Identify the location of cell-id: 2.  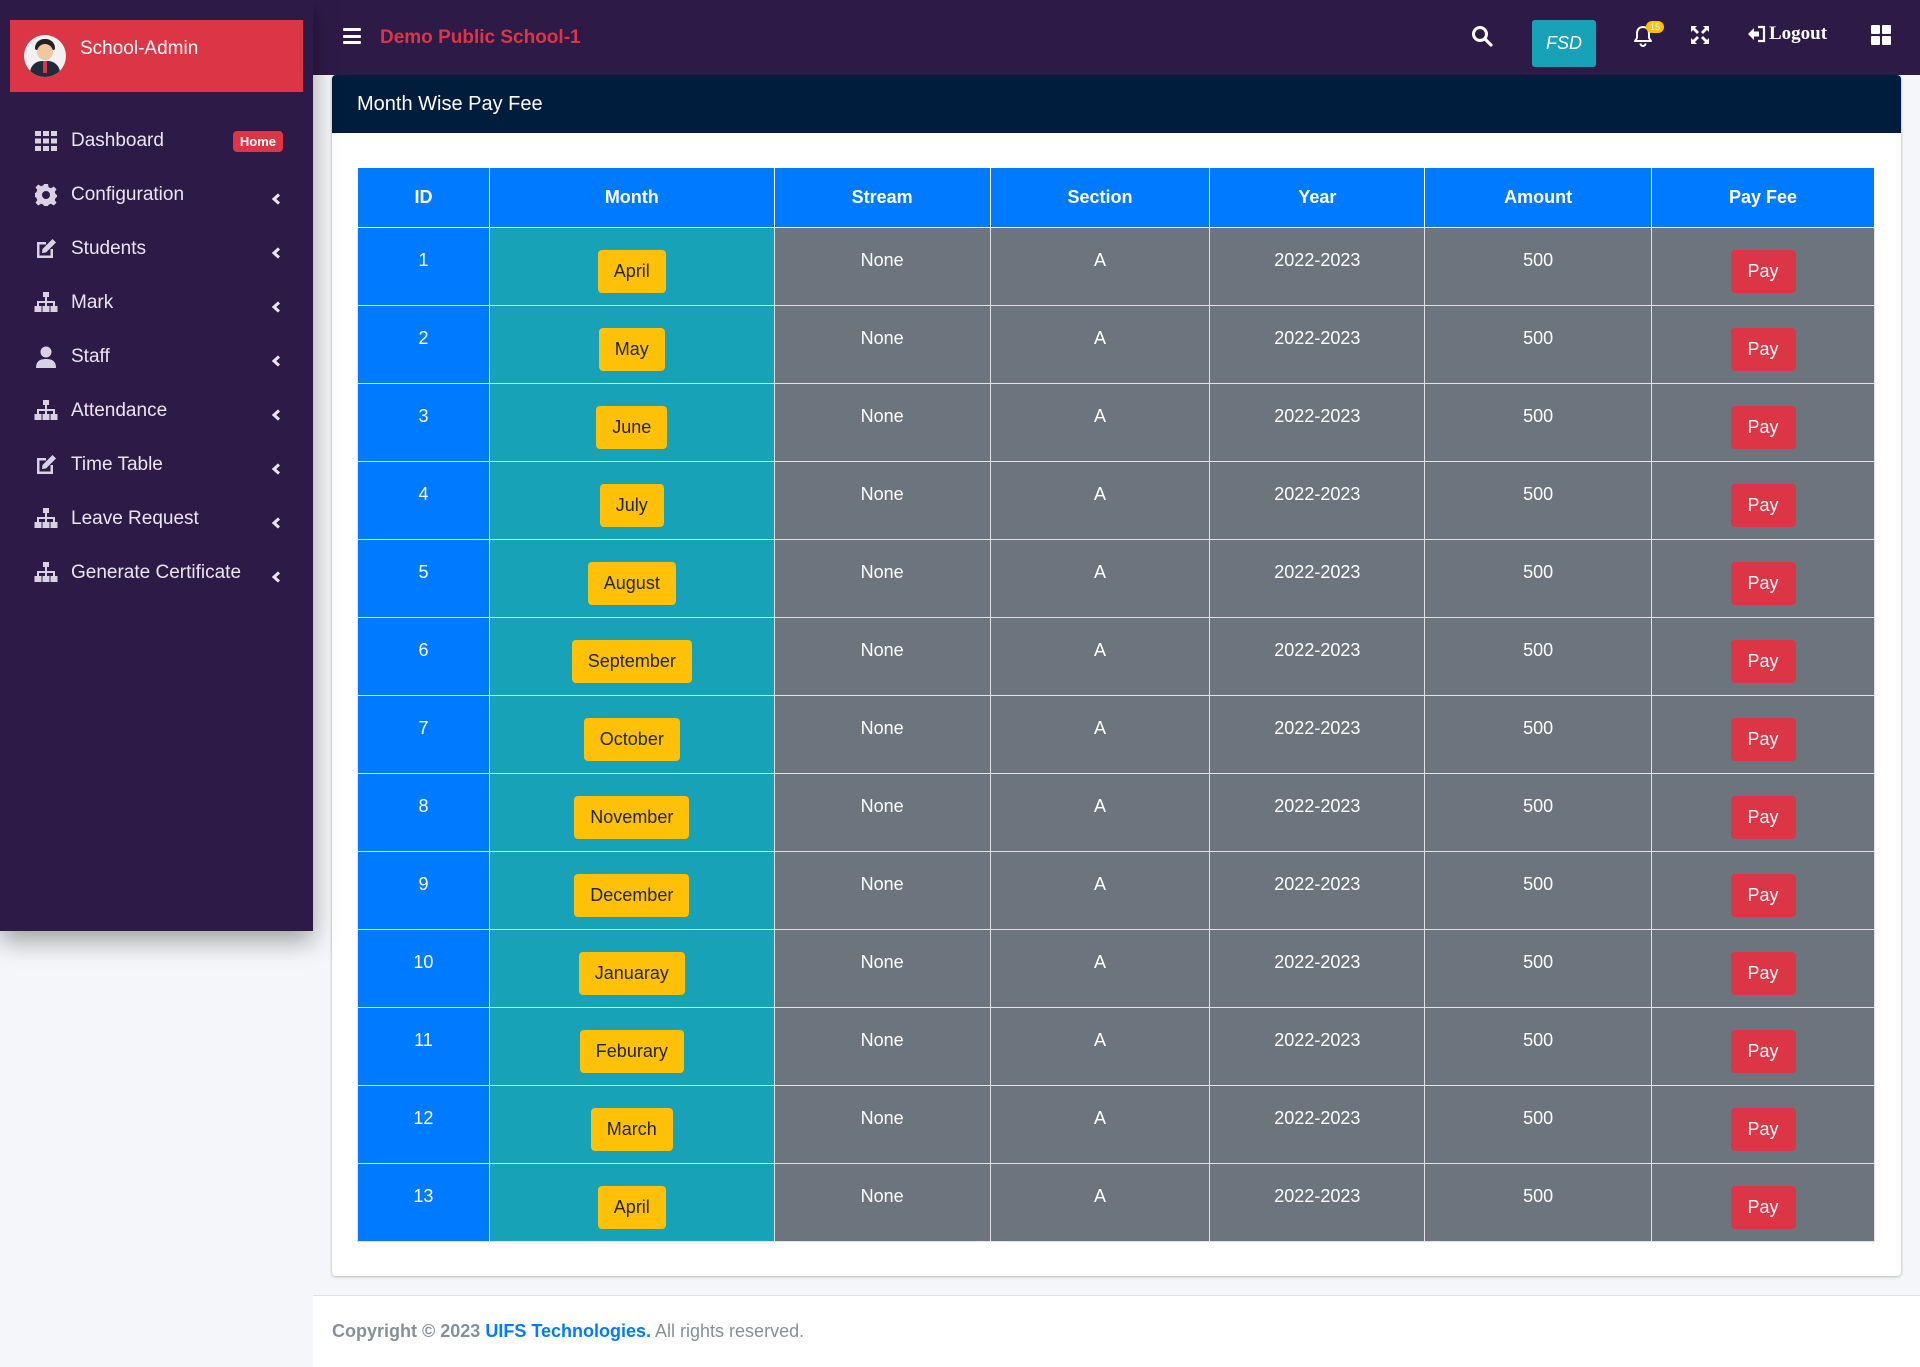
(423, 344).